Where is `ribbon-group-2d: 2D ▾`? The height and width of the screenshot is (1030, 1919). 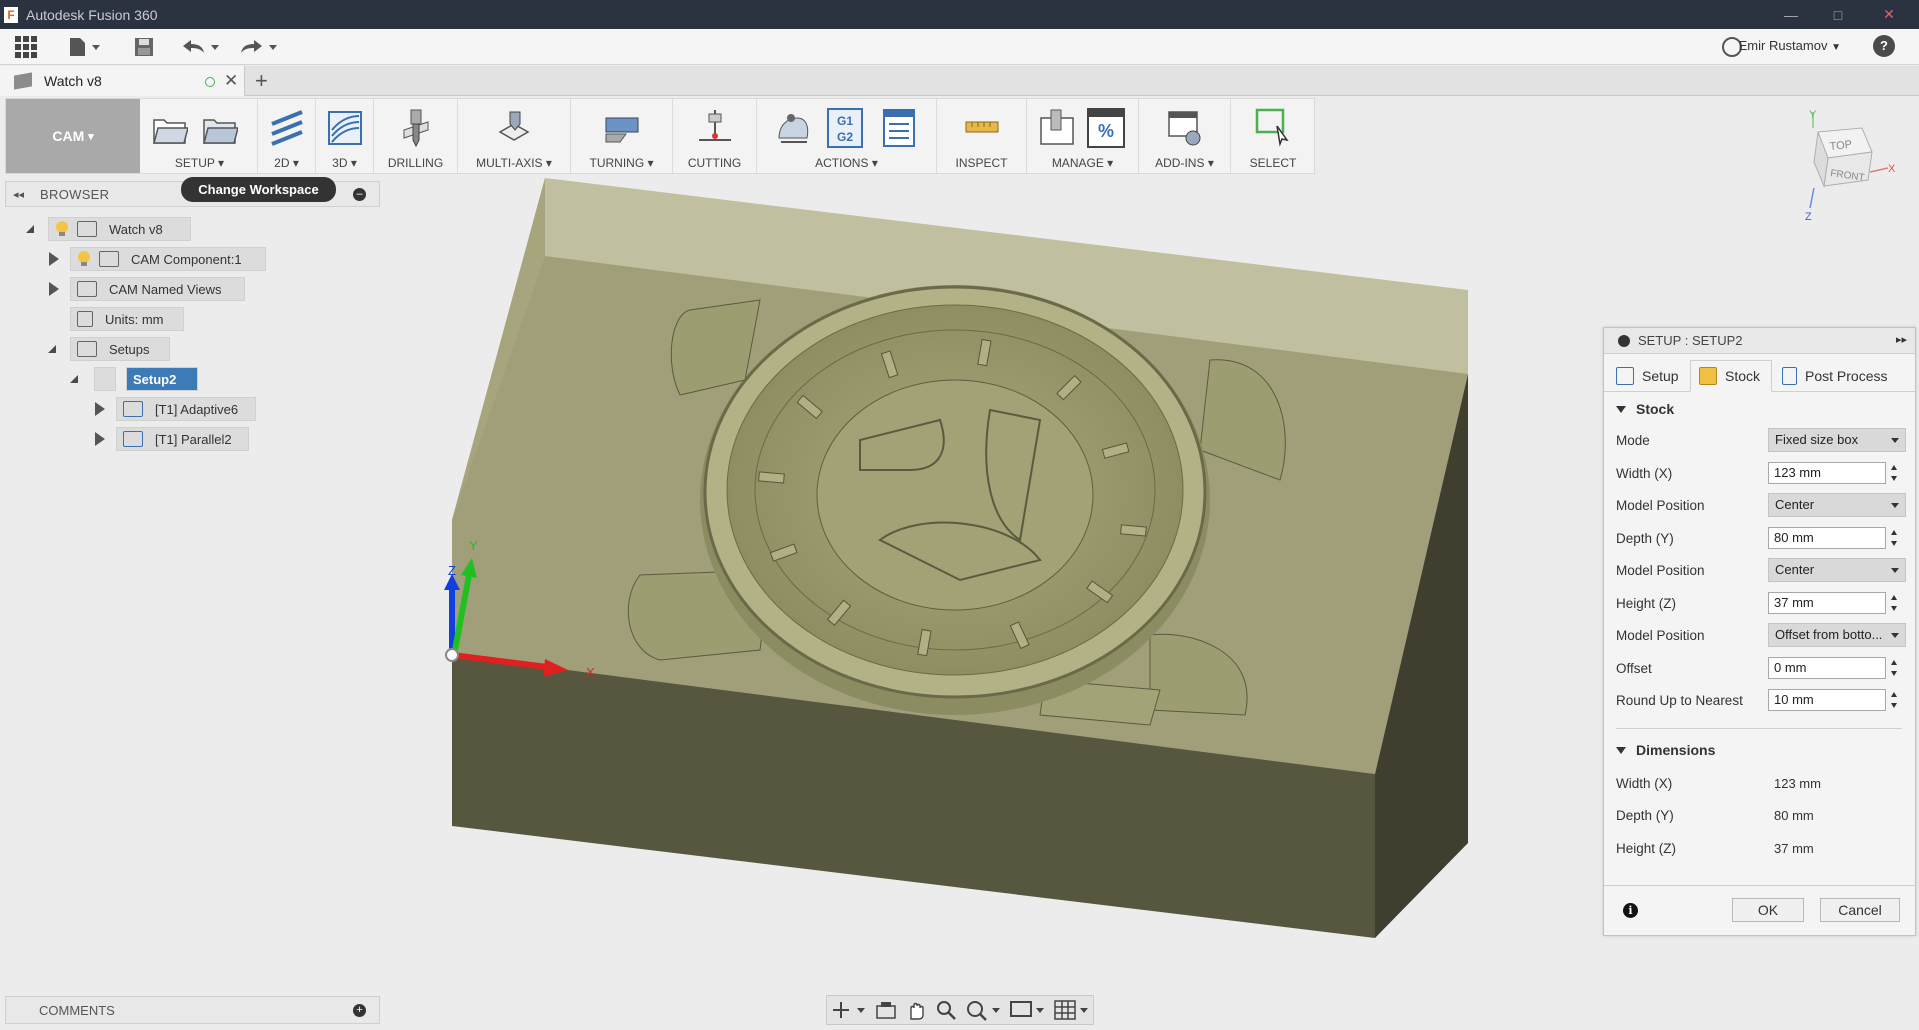 ribbon-group-2d: 2D ▾ is located at coordinates (287, 136).